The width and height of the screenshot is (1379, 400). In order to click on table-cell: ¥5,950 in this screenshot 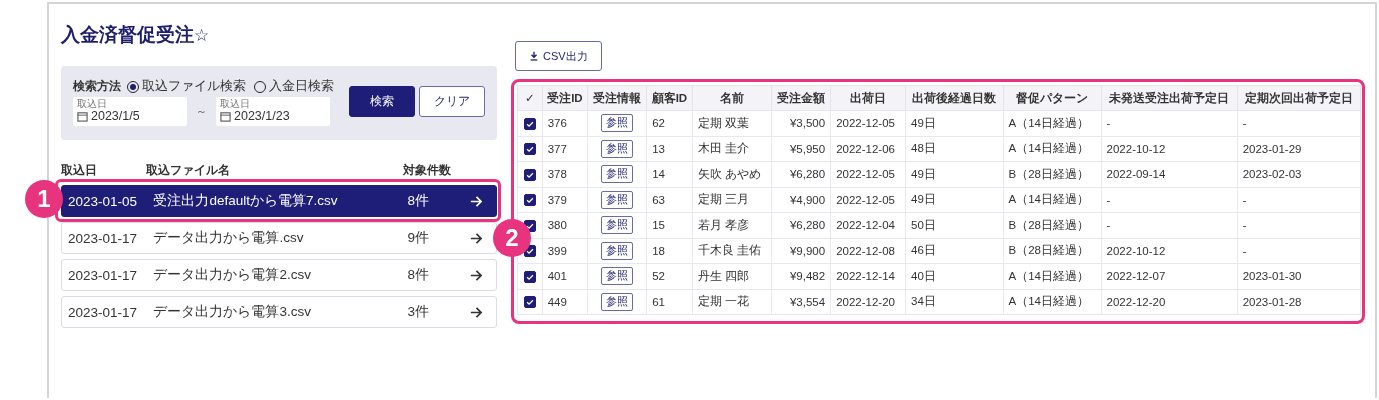, I will do `click(807, 148)`.